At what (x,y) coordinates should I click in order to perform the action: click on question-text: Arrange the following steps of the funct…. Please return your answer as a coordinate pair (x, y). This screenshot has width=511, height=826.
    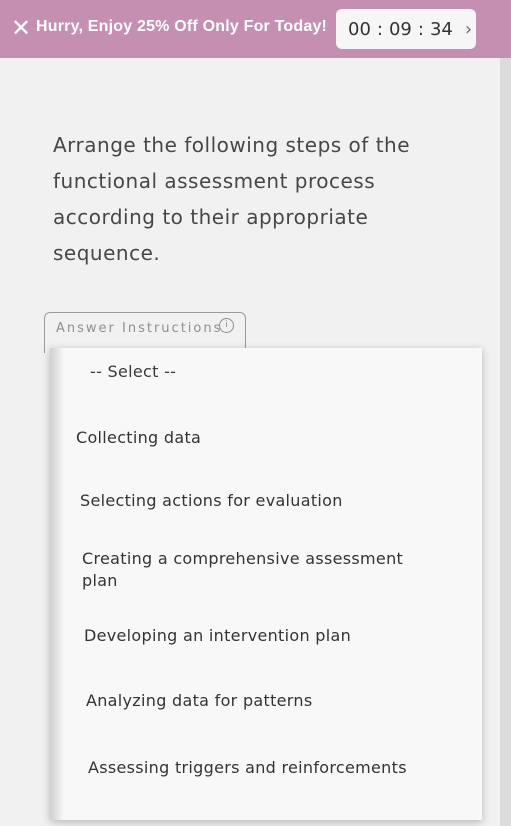
    Looking at the image, I should click on (232, 199).